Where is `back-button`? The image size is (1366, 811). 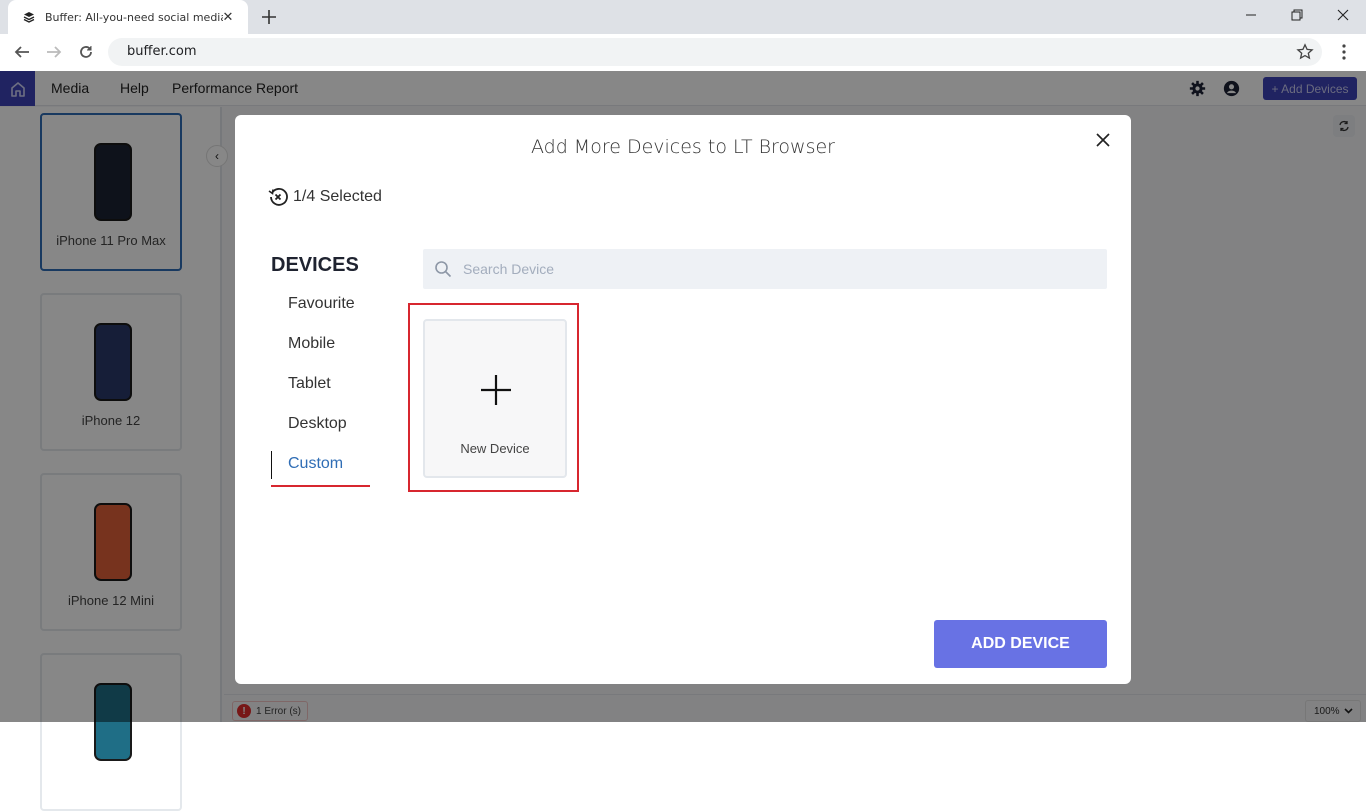 back-button is located at coordinates (22, 52).